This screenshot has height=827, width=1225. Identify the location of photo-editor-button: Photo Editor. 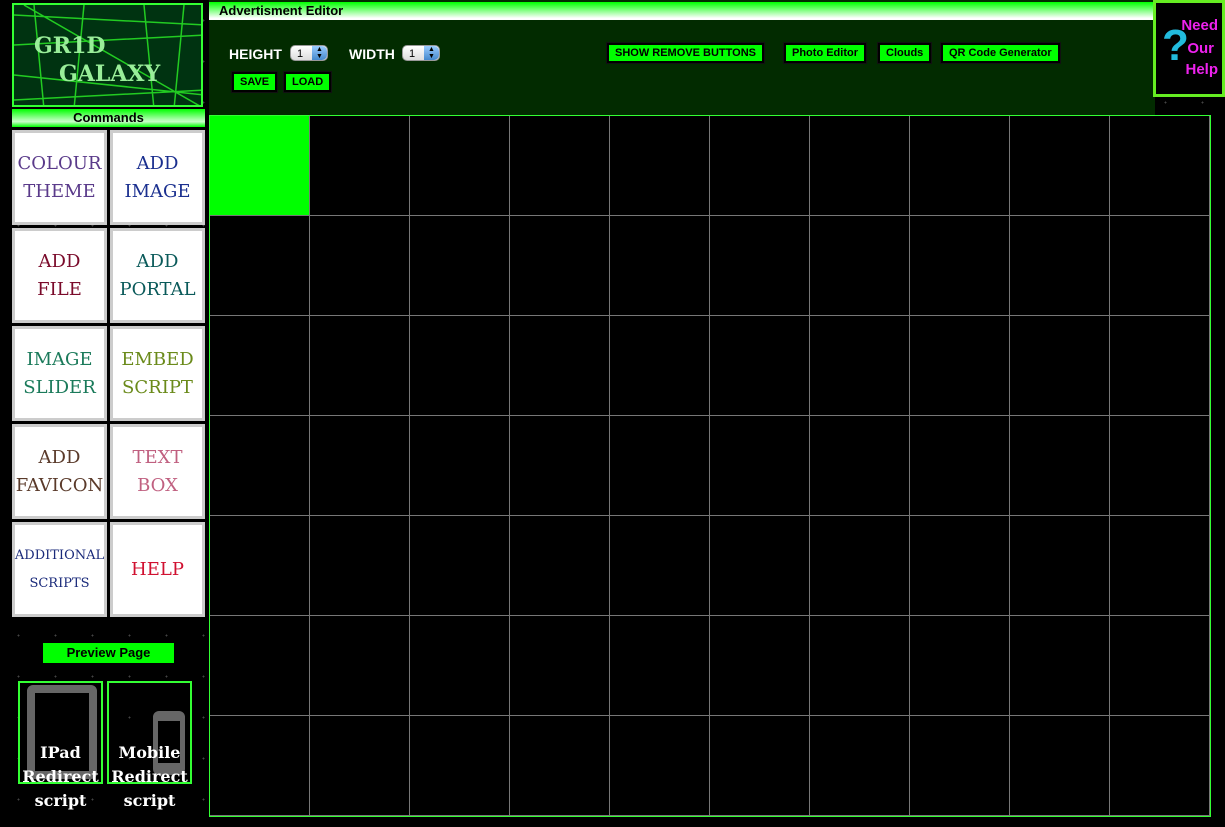
(825, 53).